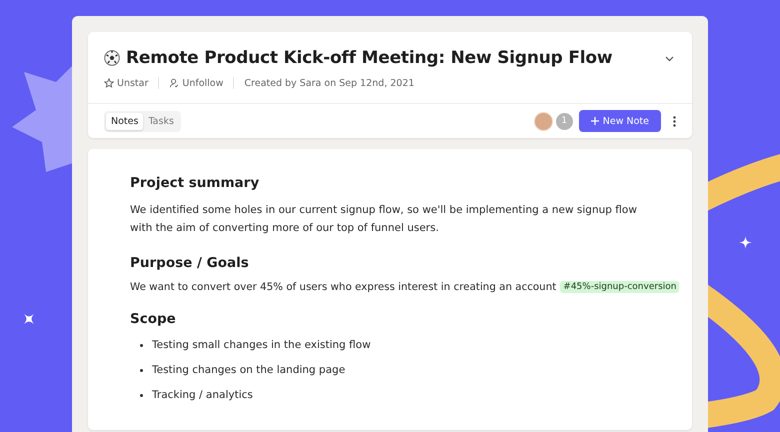  I want to click on tab: Tasks, so click(161, 121).